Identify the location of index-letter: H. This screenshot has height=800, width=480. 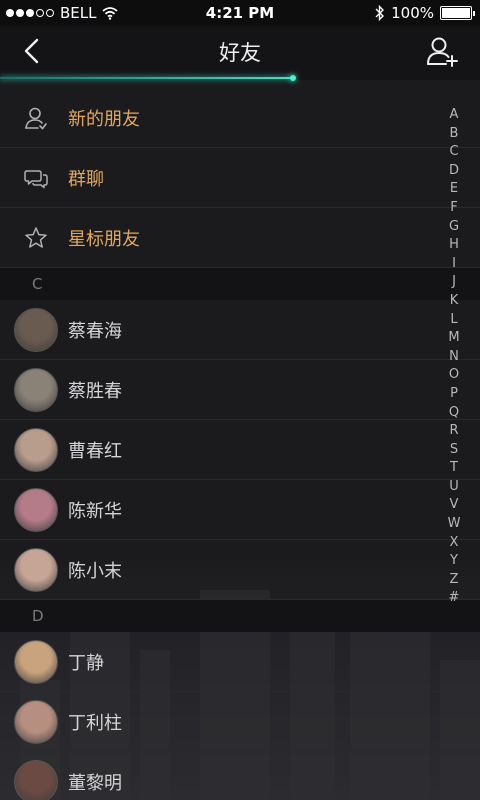
(454, 245).